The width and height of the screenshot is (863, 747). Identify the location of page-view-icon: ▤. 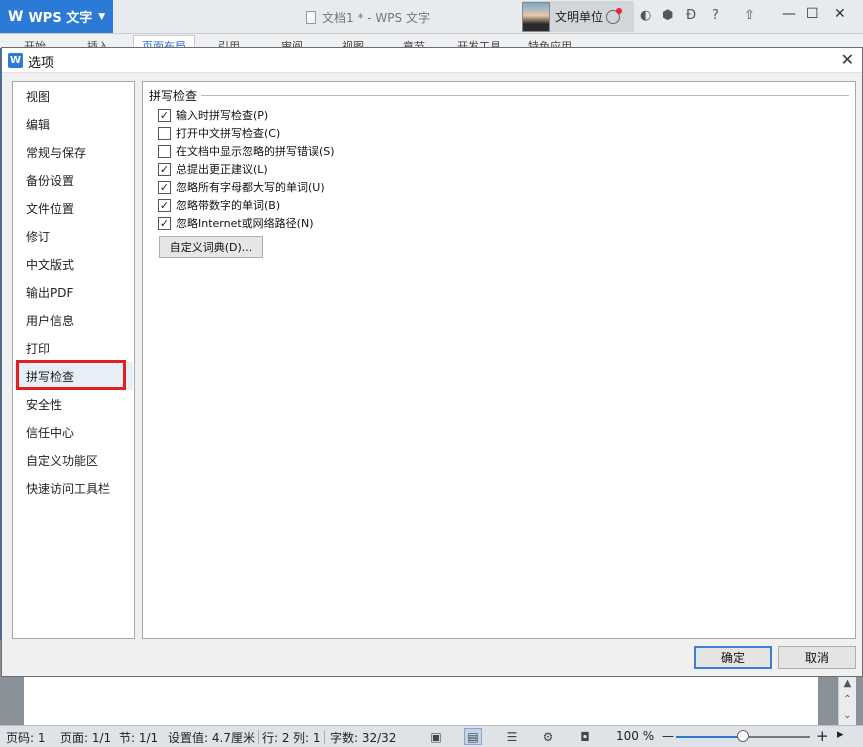
(473, 736).